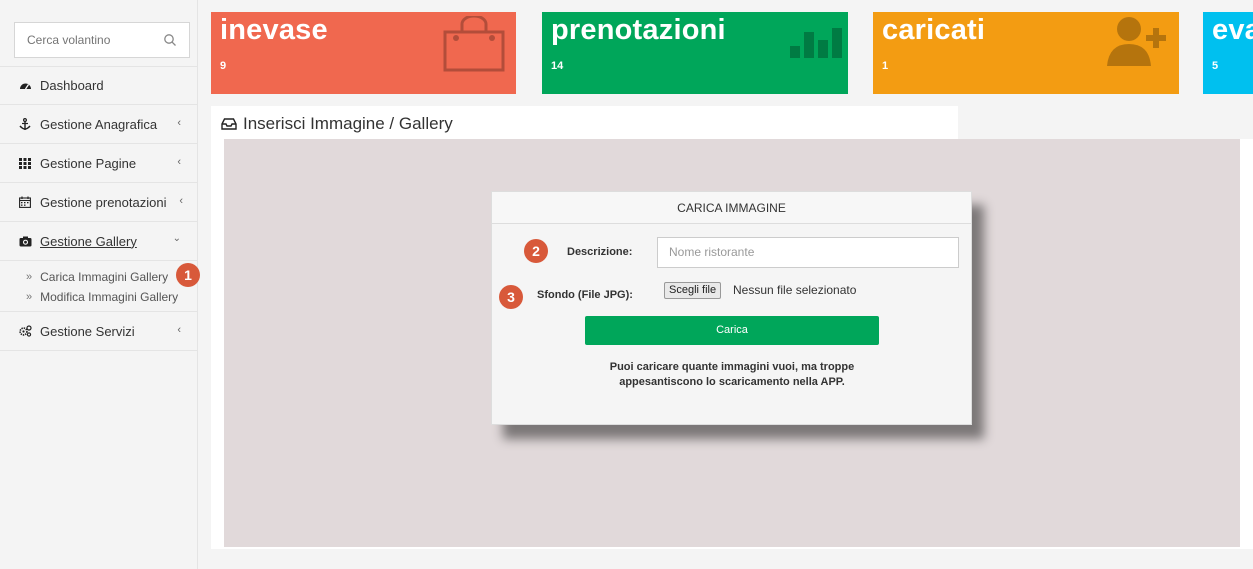 The width and height of the screenshot is (1253, 569). Describe the element at coordinates (511, 297) in the screenshot. I see `step-marker-3: 3` at that location.